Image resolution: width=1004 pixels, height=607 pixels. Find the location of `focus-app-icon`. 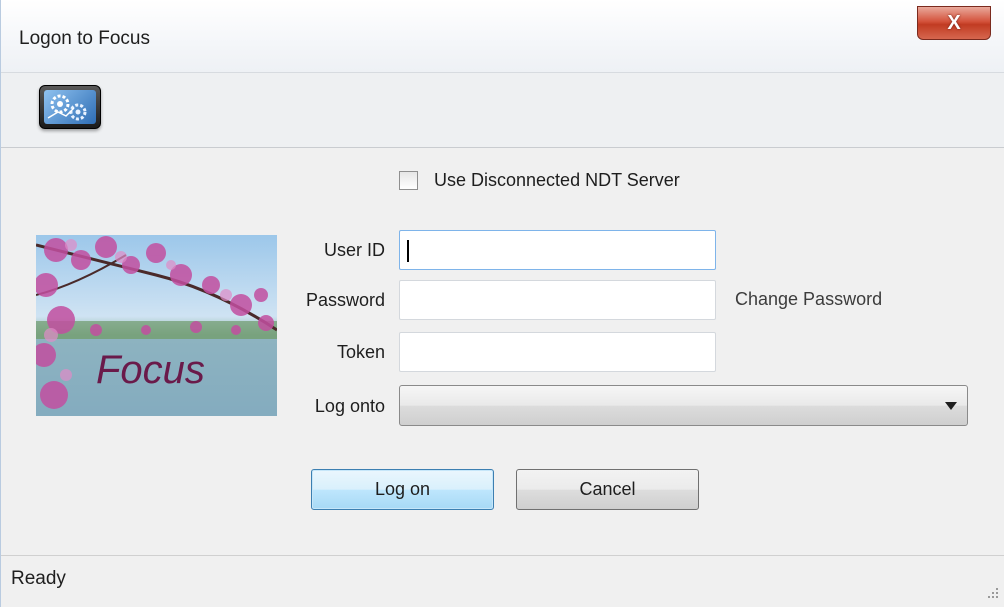

focus-app-icon is located at coordinates (70, 107).